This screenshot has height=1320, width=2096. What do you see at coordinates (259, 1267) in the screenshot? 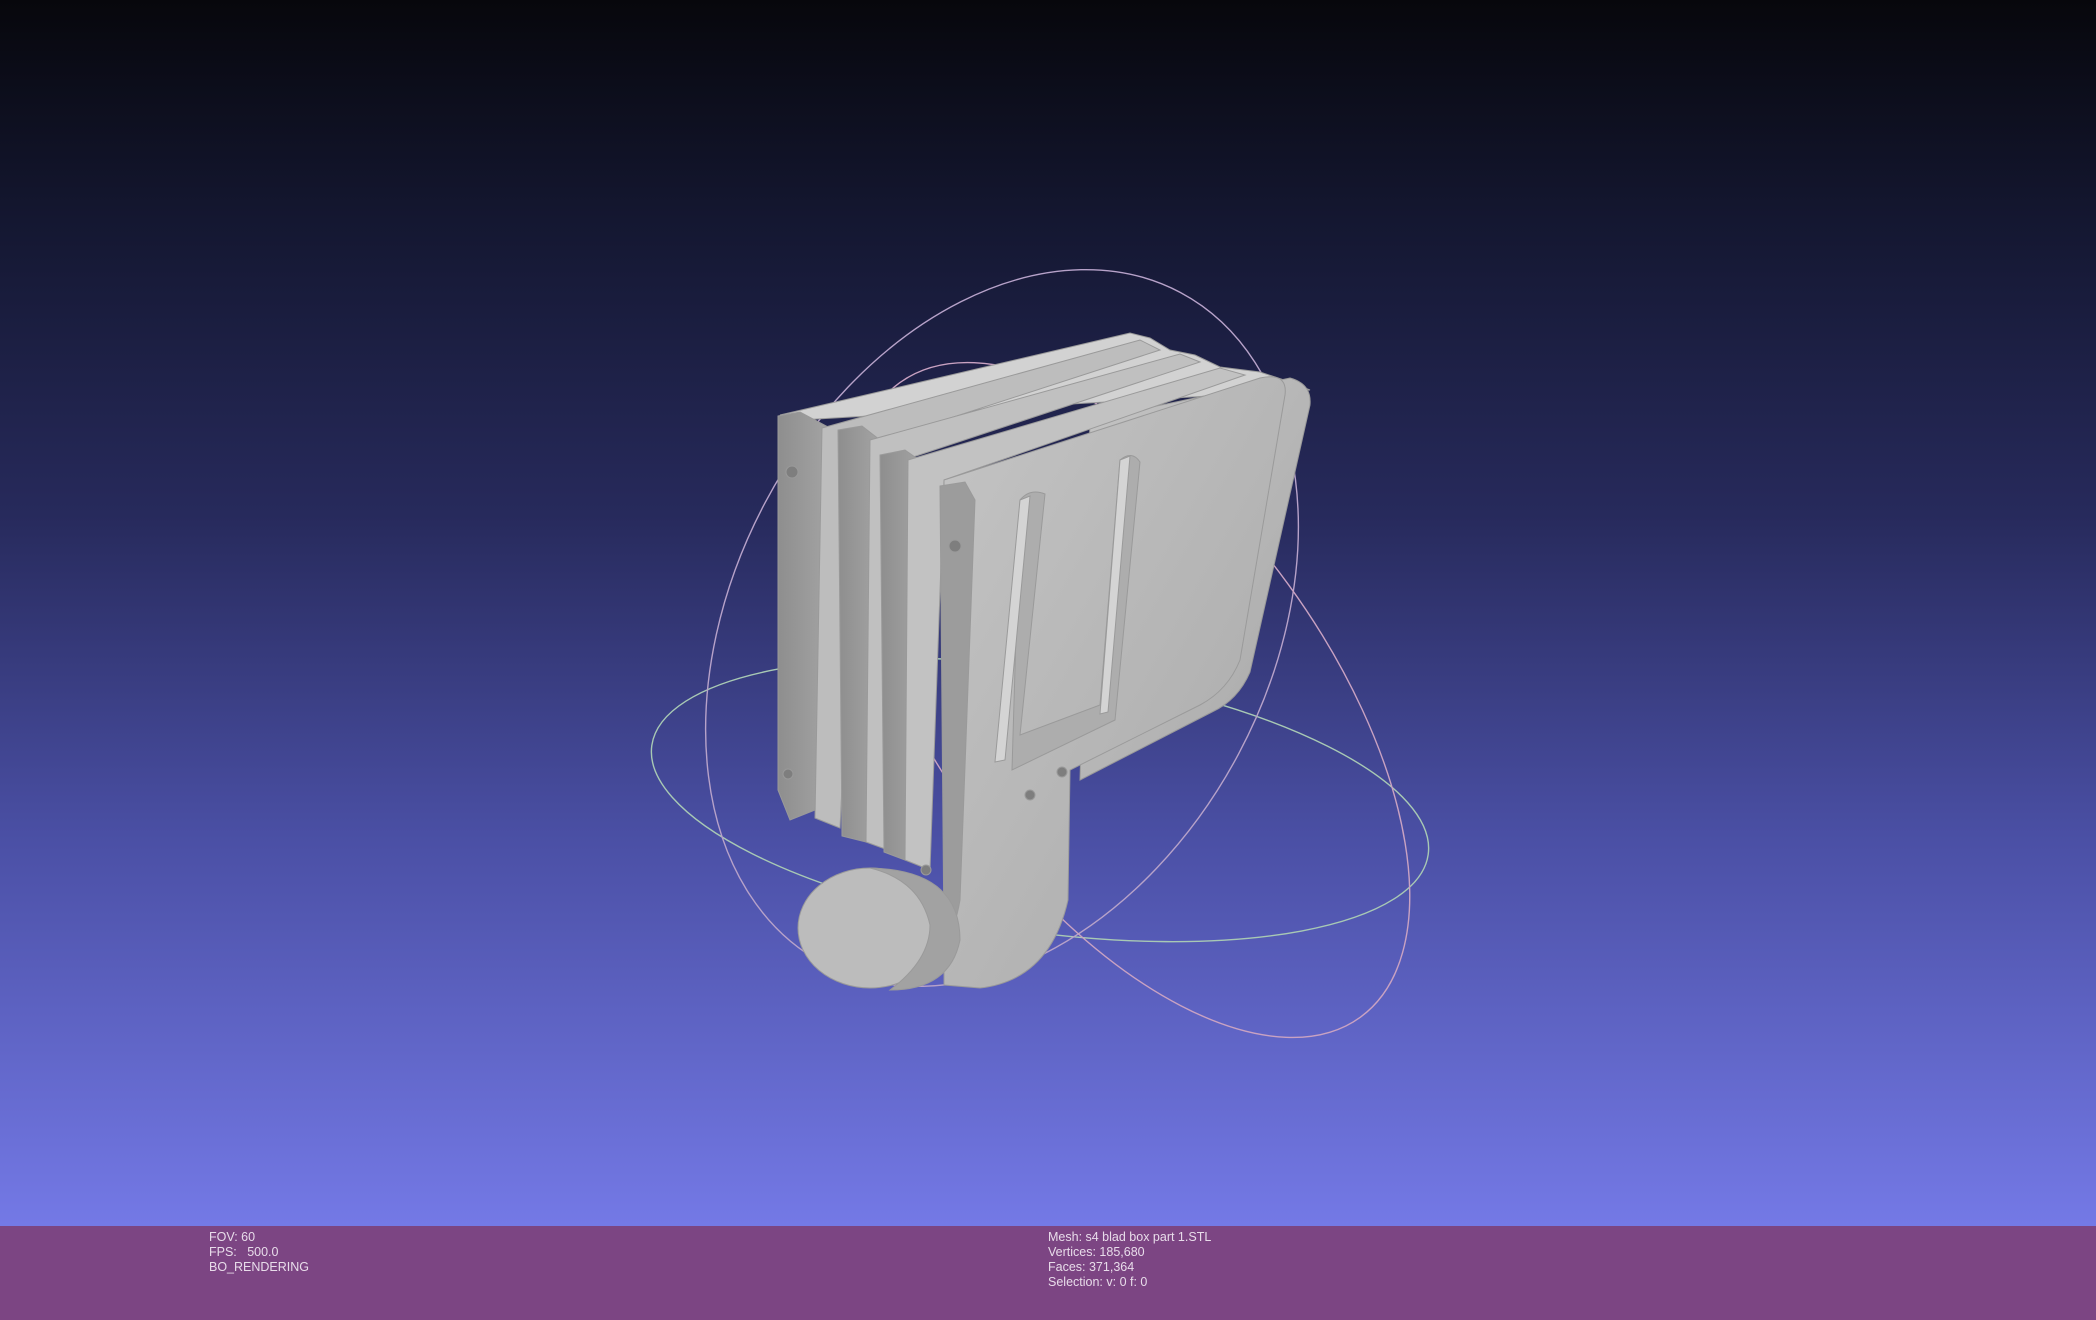
I see `render-mode-readout: BO_RENDERING` at bounding box center [259, 1267].